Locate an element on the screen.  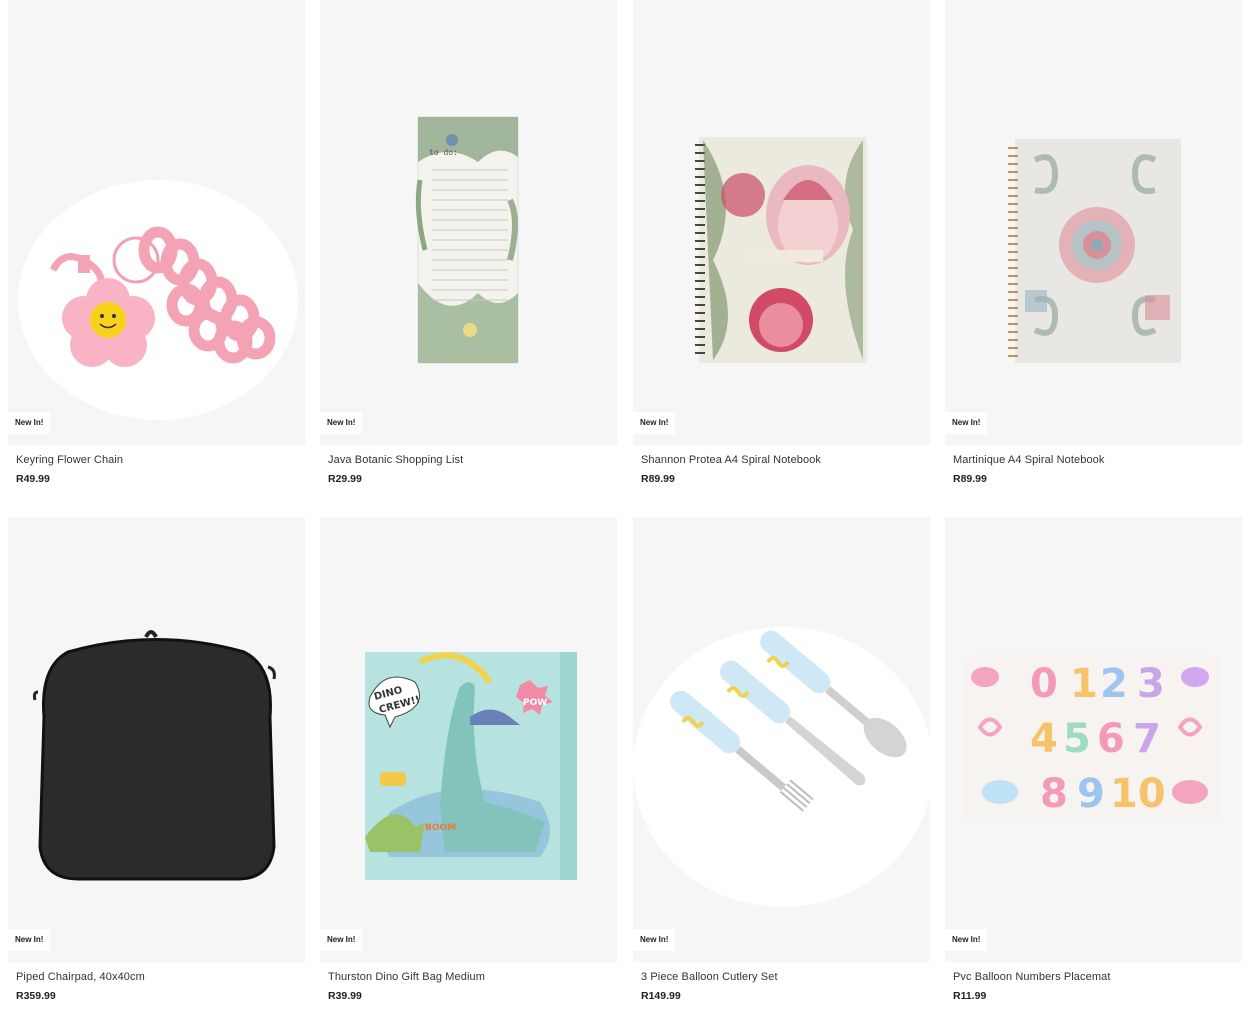
placemat-number: 8 is located at coordinates (1054, 794).